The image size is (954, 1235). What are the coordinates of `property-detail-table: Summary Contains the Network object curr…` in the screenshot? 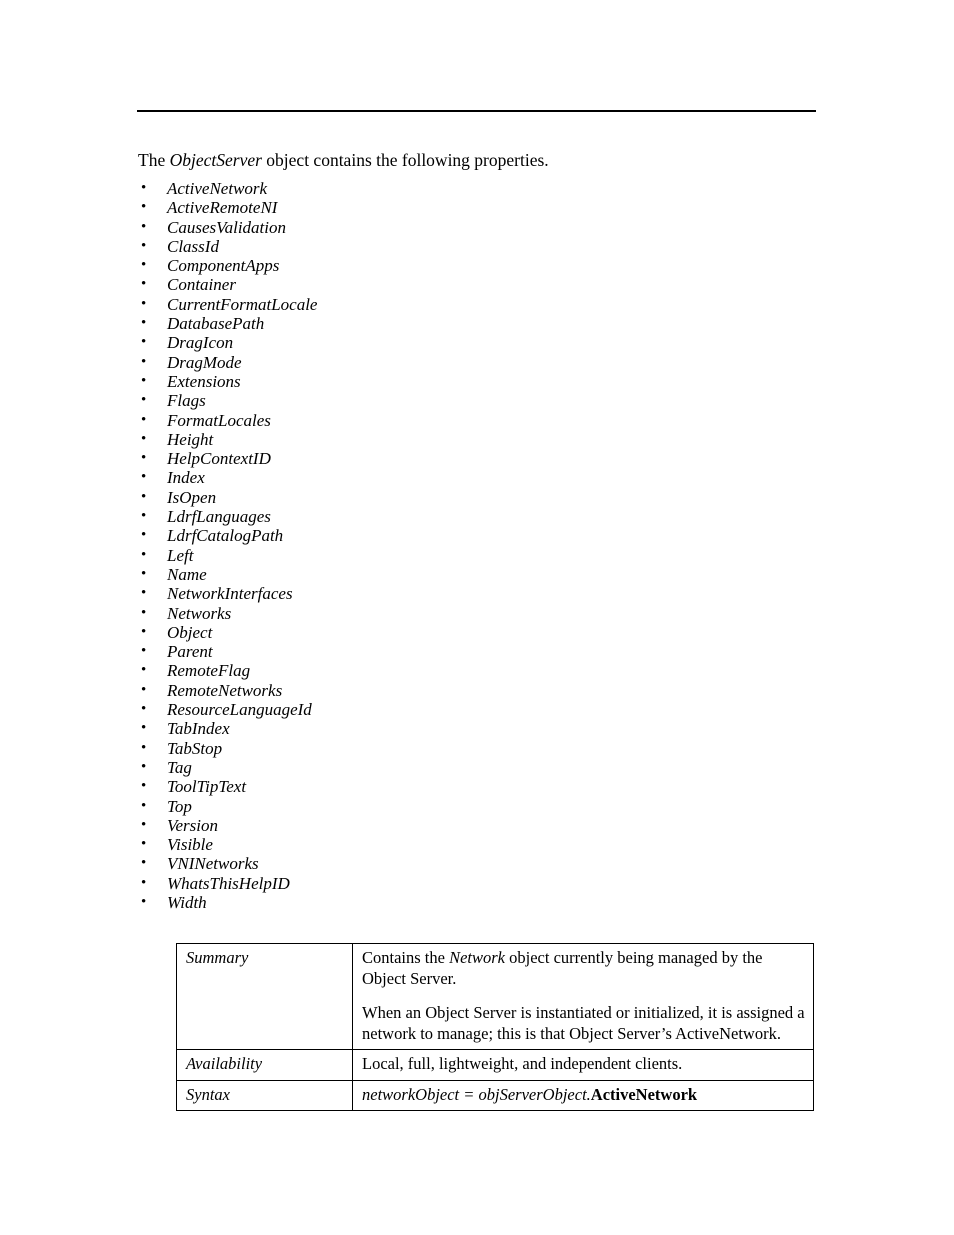 It's located at (495, 1027).